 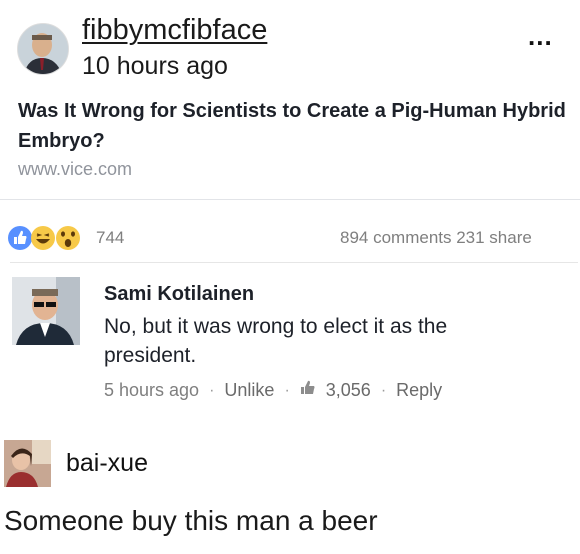 I want to click on post-timestamp: 10 hours ago, so click(x=155, y=66).